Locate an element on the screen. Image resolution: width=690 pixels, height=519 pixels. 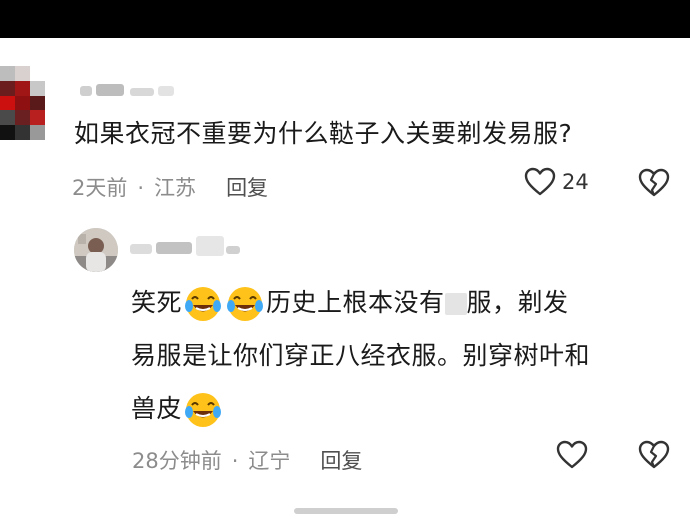
comment-time: 2天前 is located at coordinates (100, 188).